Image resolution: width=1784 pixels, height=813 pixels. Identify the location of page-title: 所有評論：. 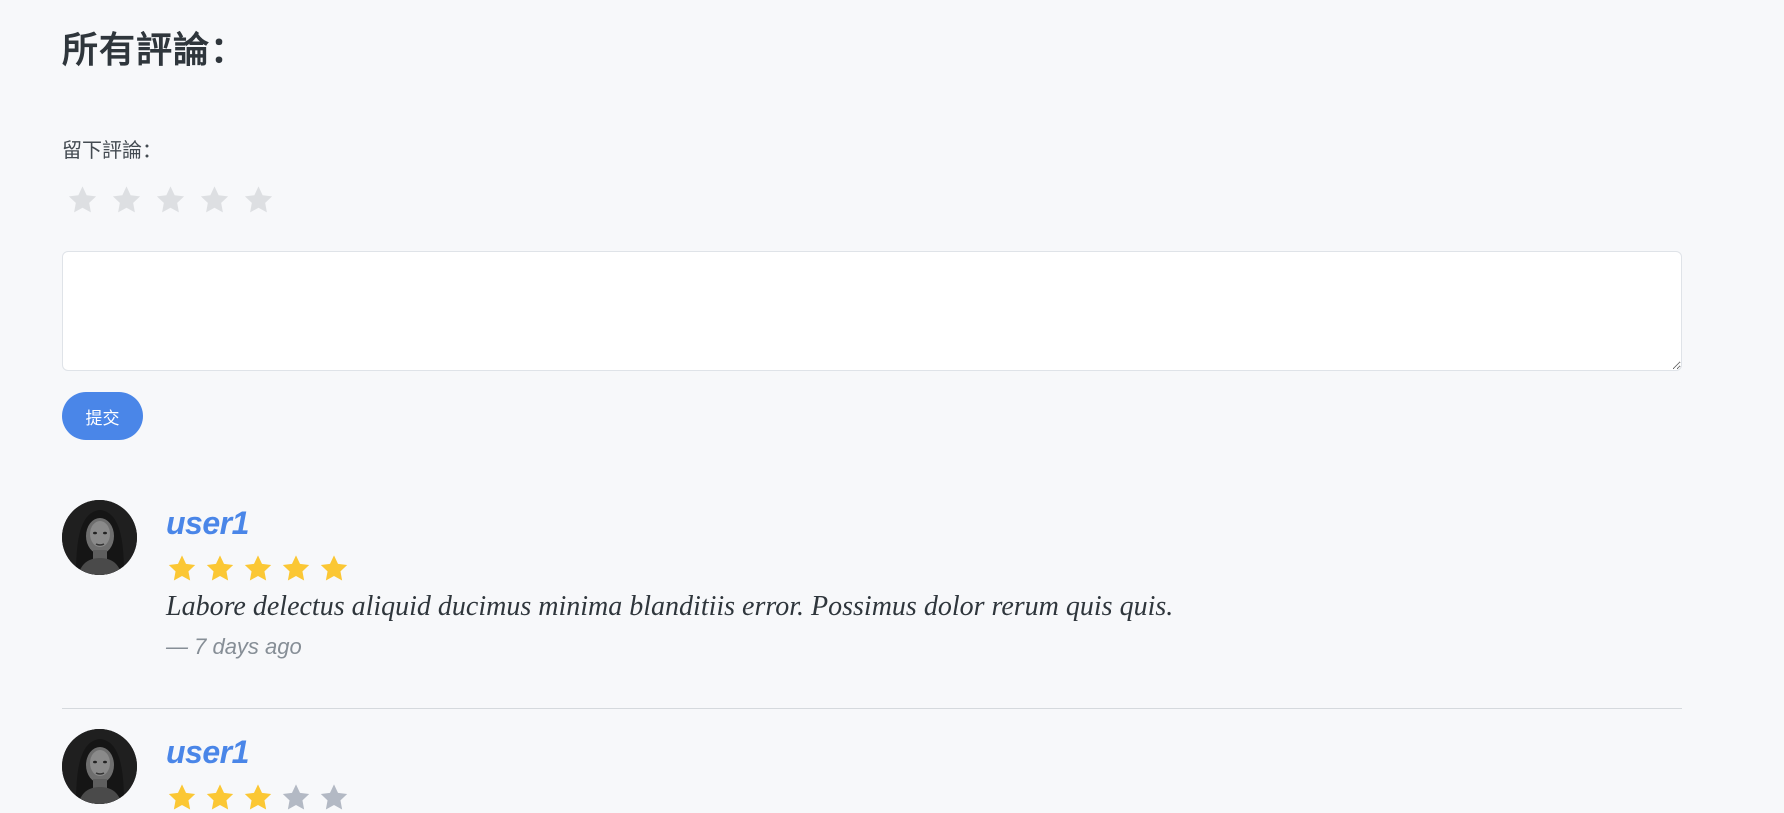
(155, 50).